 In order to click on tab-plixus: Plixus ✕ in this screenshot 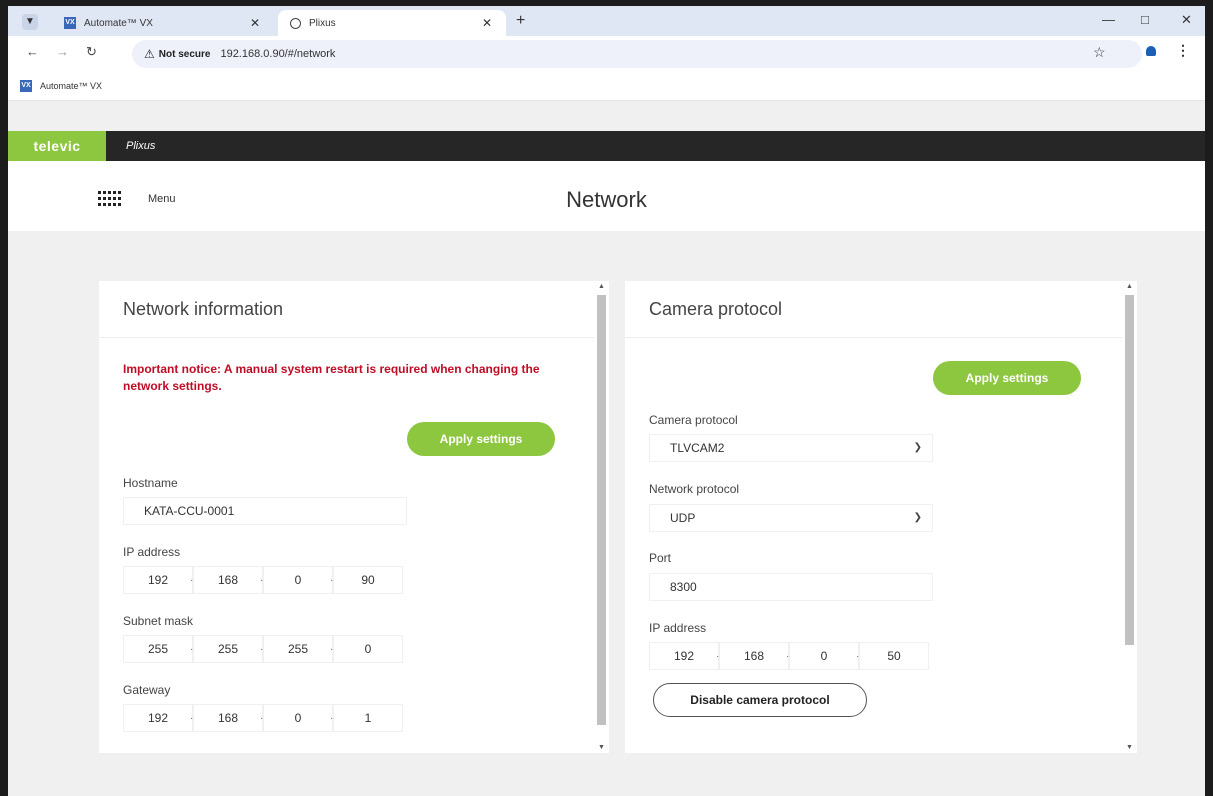, I will do `click(392, 23)`.